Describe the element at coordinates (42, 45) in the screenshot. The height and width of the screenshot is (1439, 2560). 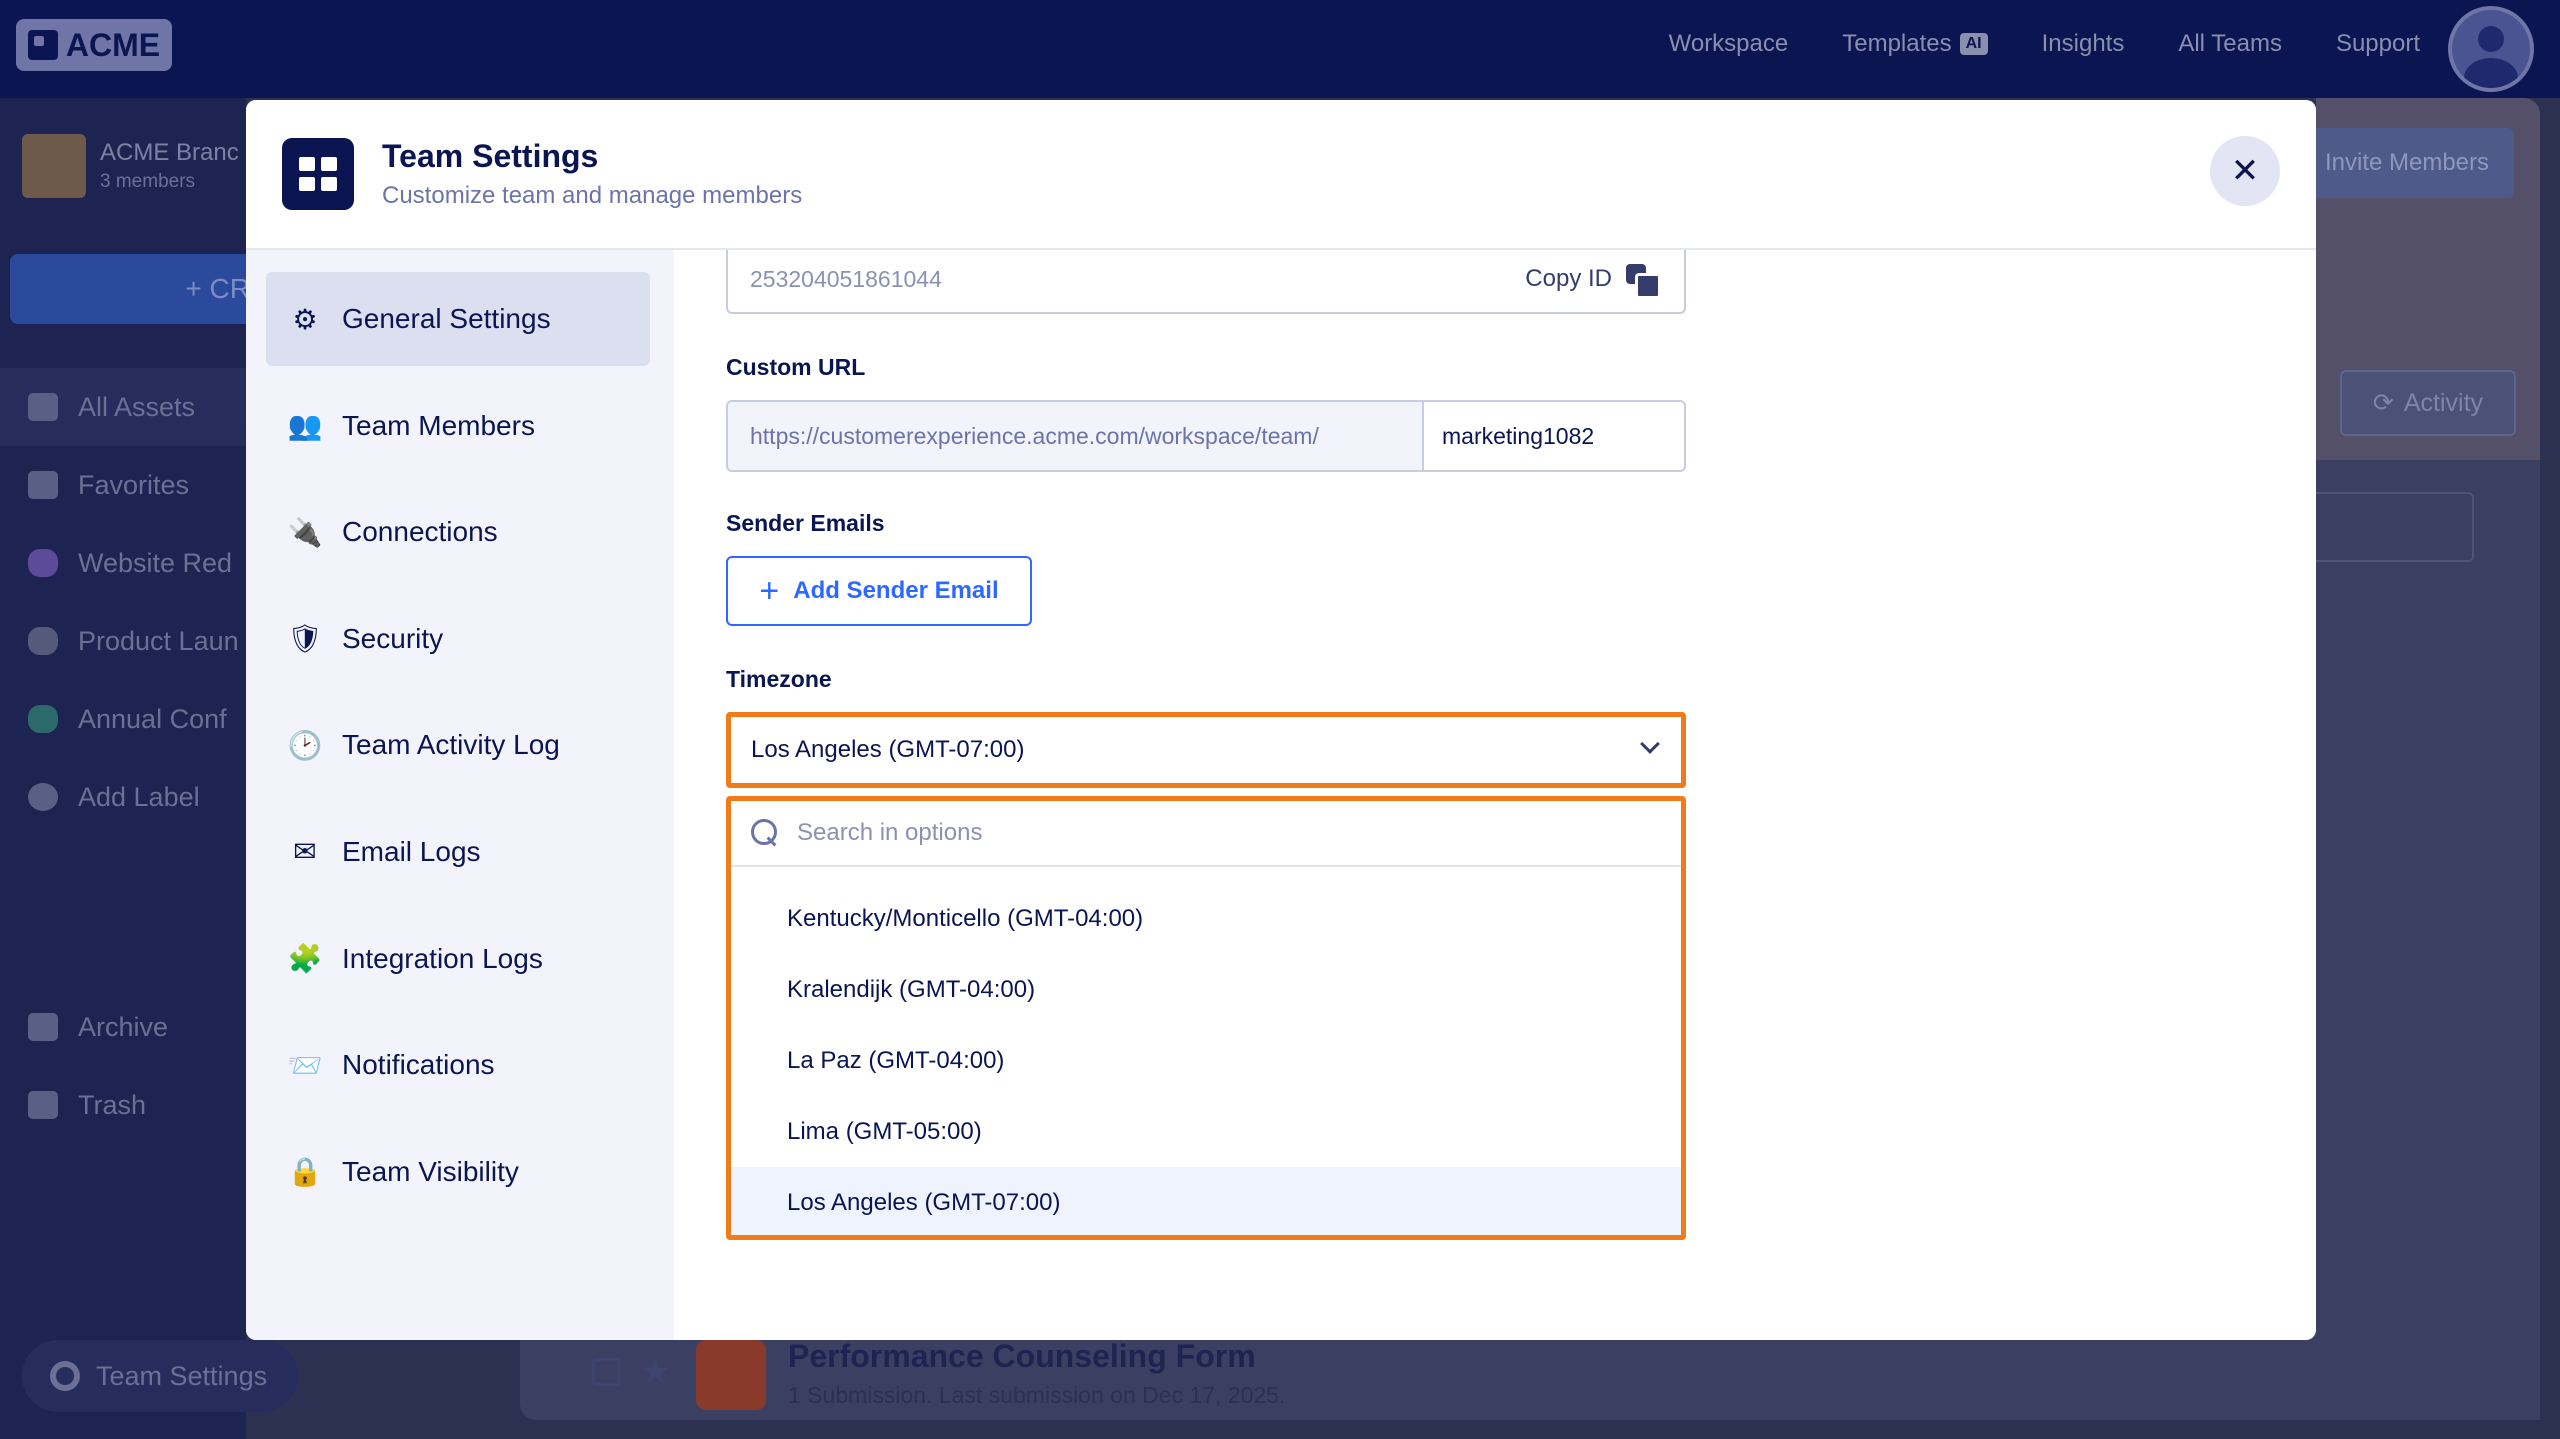
I see `logo-mark-icon` at that location.